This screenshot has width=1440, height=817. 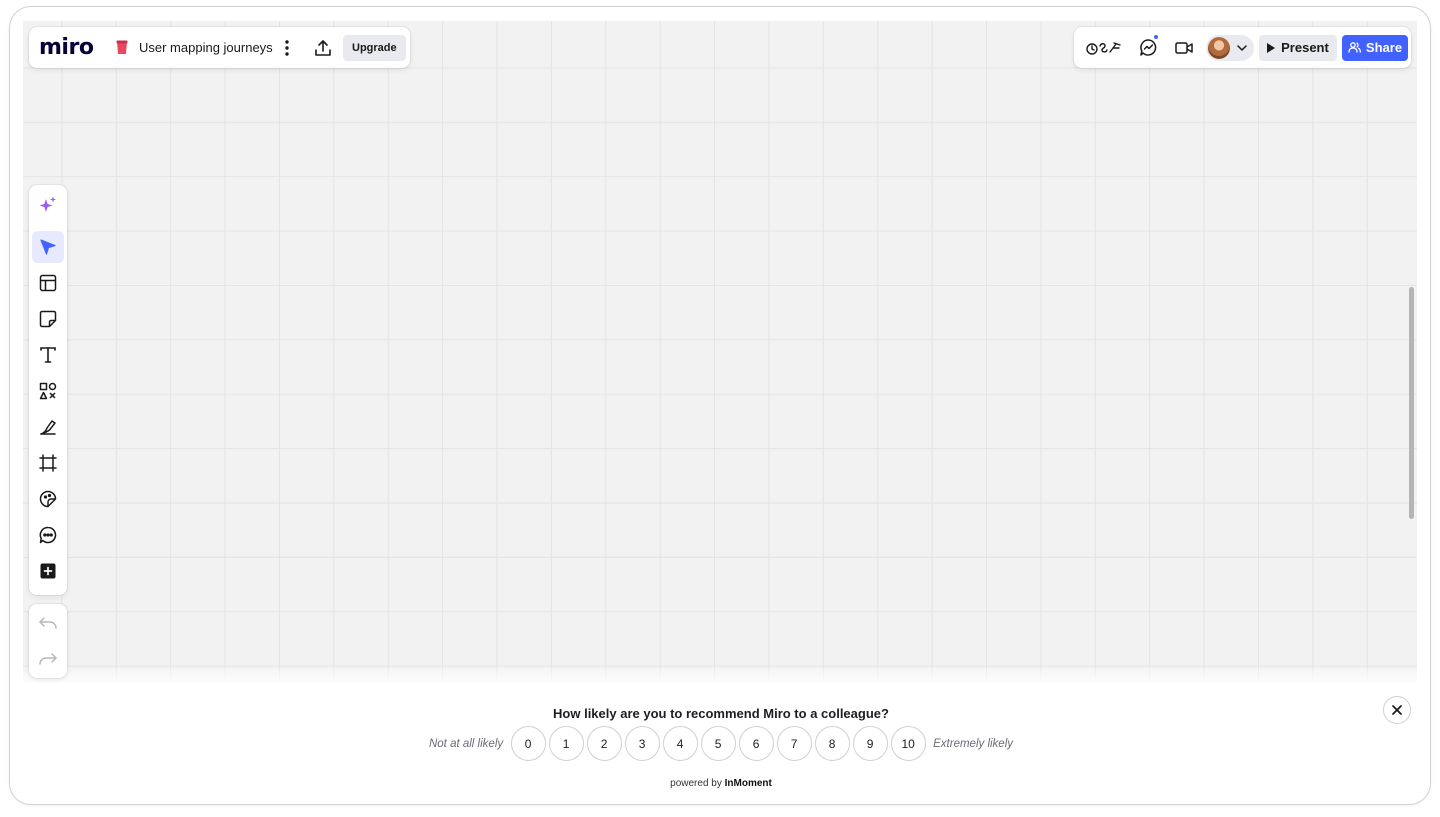 What do you see at coordinates (832, 743) in the screenshot?
I see `nps-option-8: 8` at bounding box center [832, 743].